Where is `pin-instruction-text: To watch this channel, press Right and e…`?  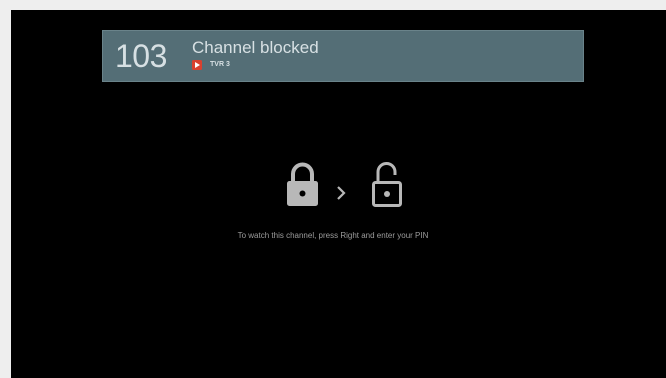 pin-instruction-text: To watch this channel, press Right and e… is located at coordinates (333, 235).